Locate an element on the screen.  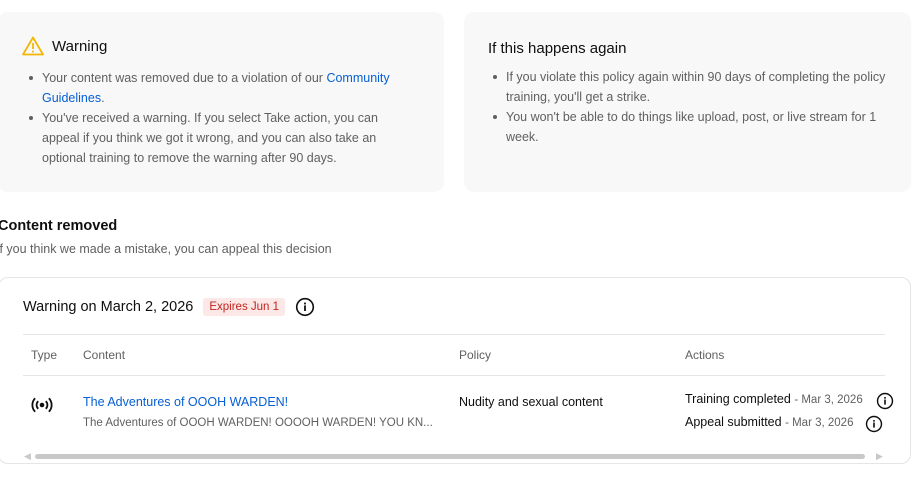
panel-header: Warning on March 2, 2026 Expires Jun 1 is located at coordinates (169, 307).